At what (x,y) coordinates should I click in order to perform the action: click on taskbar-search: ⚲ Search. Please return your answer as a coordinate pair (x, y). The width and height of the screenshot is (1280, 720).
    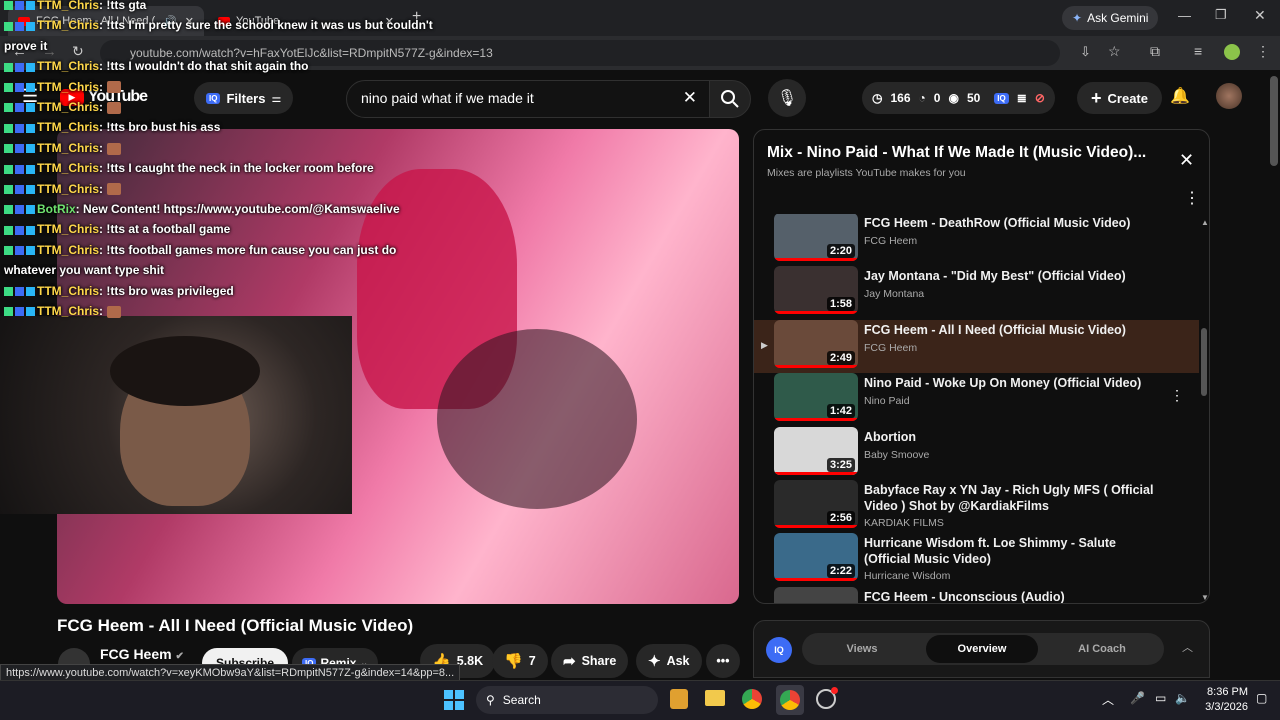
    Looking at the image, I should click on (567, 700).